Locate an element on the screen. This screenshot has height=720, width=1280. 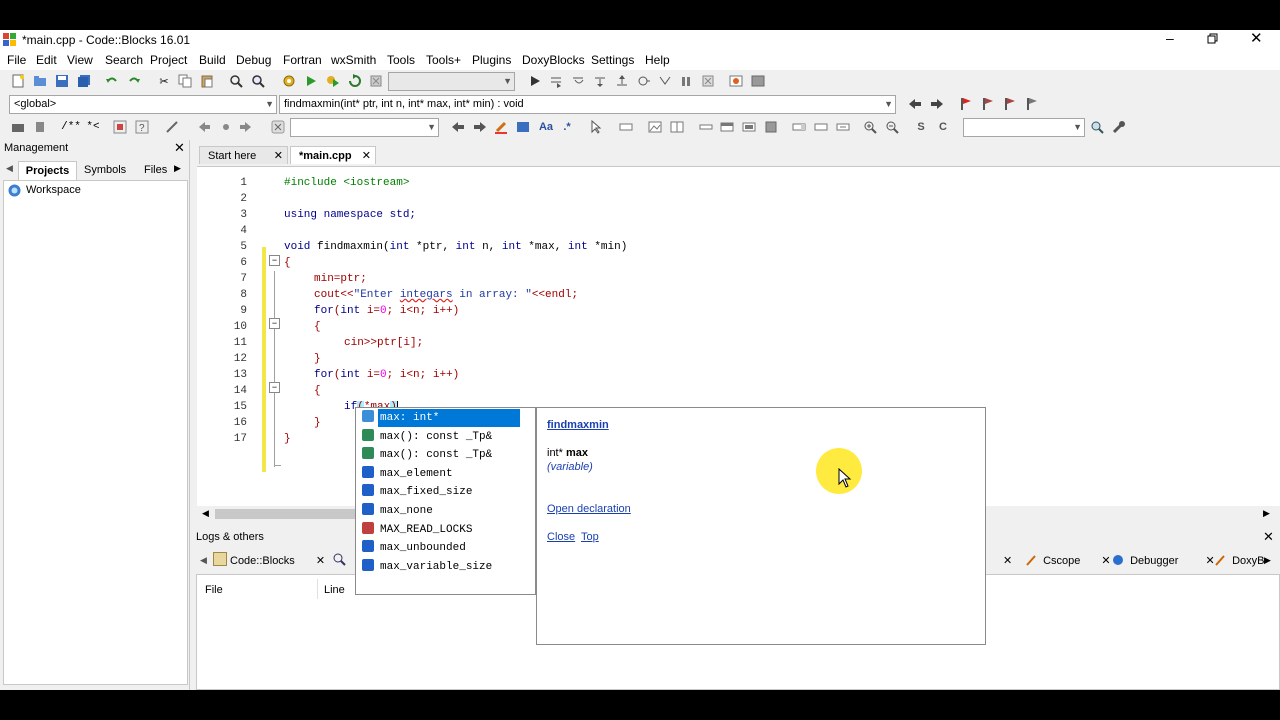
logs-scroll-right-icon: ▶ is located at coordinates (1267, 560).